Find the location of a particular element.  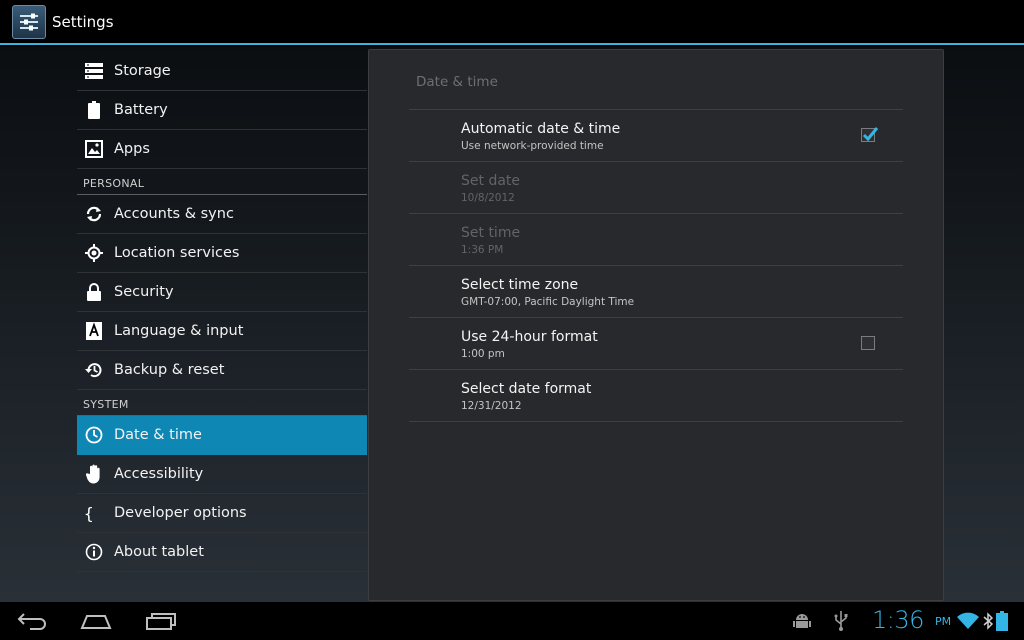

recent-apps-icon is located at coordinates (161, 621).